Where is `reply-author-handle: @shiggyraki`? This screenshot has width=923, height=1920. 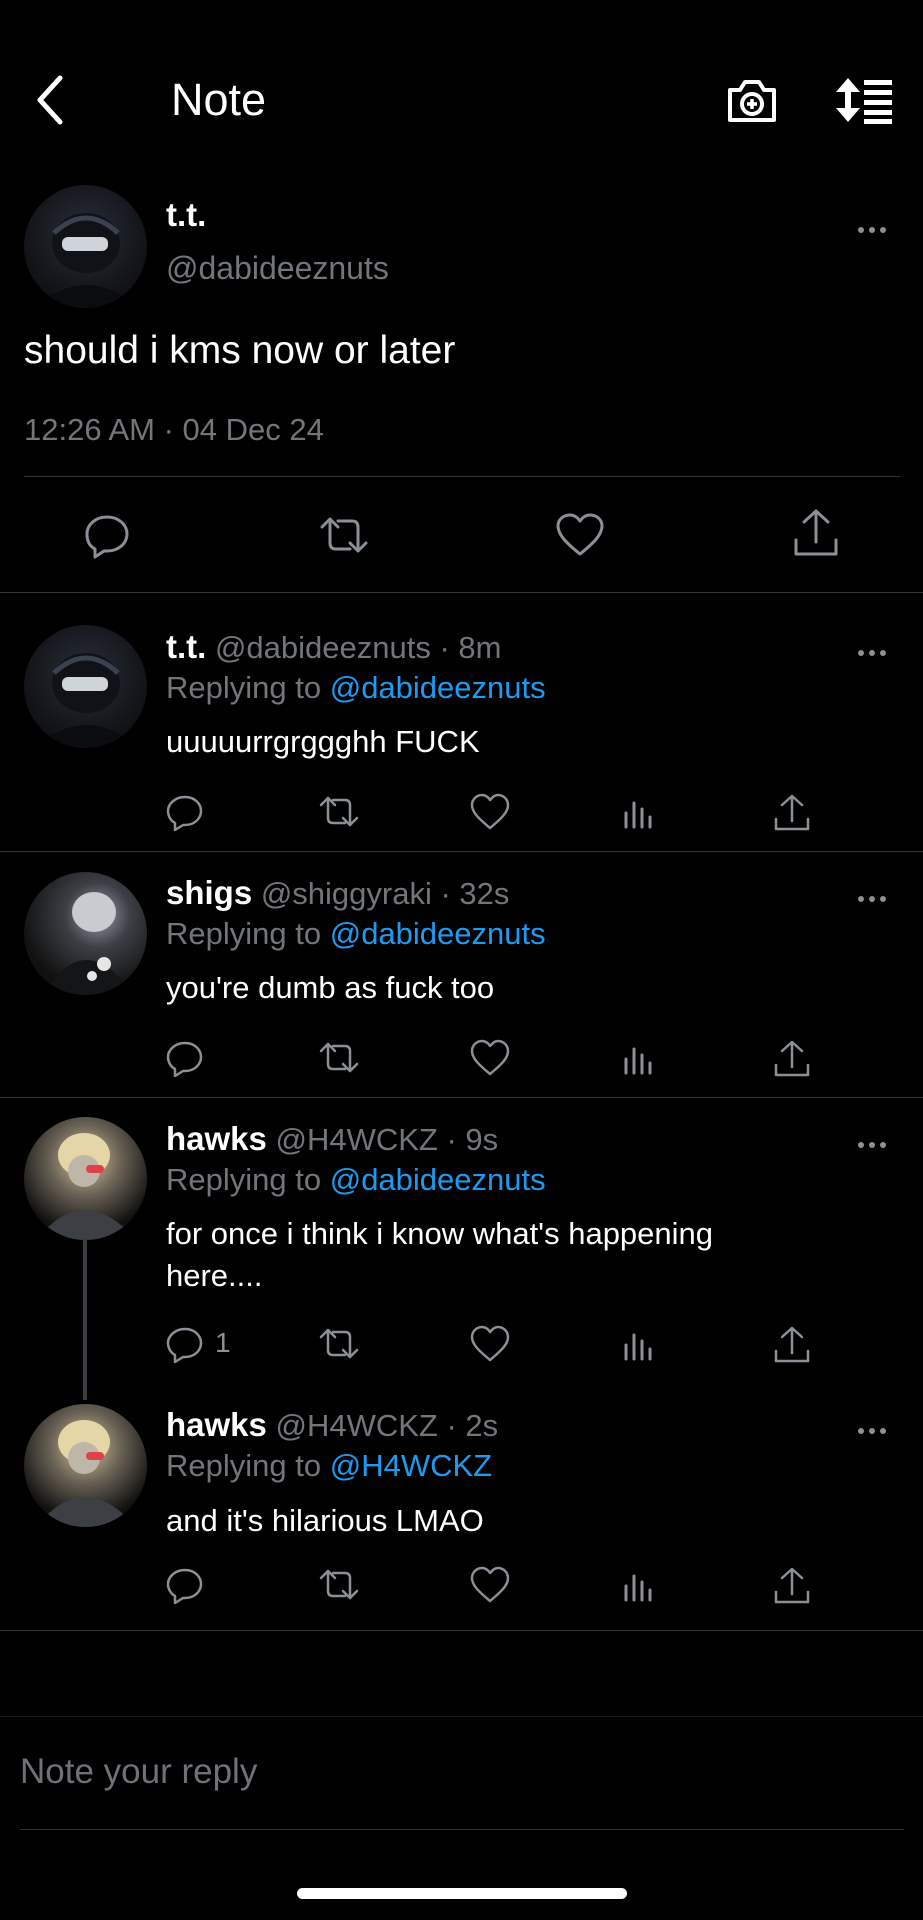 reply-author-handle: @shiggyraki is located at coordinates (346, 893).